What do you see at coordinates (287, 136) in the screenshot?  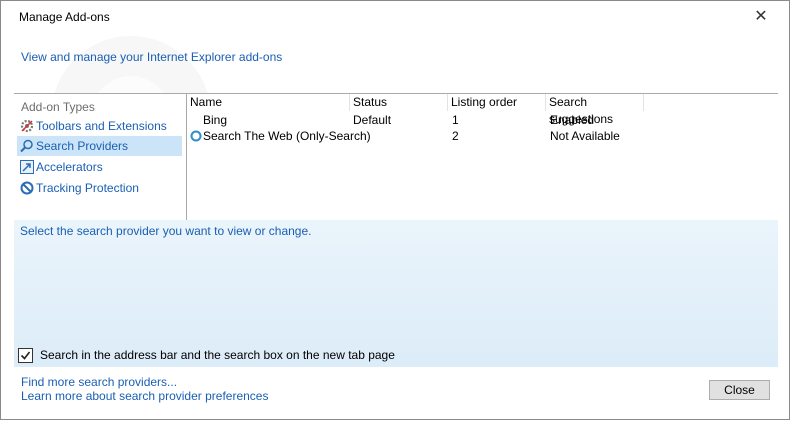 I see `row-name: Search The Web (Only-Search)` at bounding box center [287, 136].